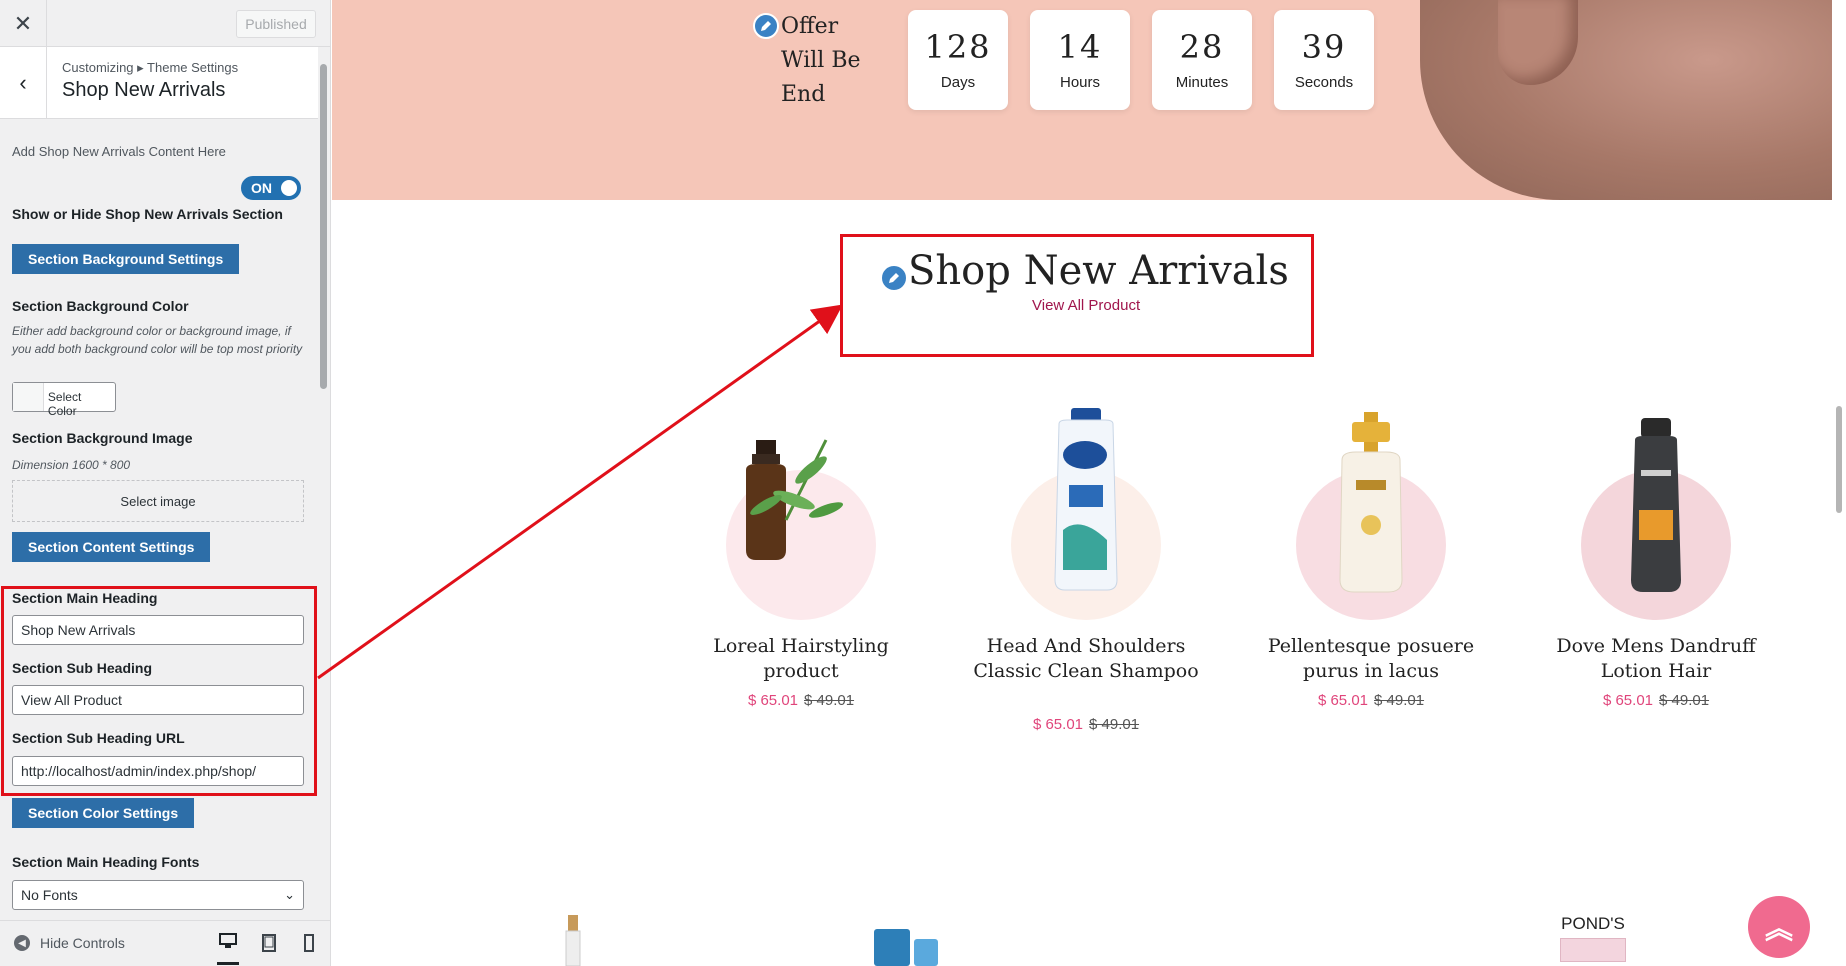 The image size is (1846, 966). I want to click on heading-fonts-label: Section Main Heading Fonts, so click(106, 862).